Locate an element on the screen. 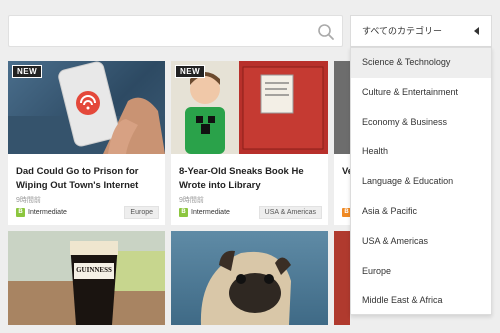  article-thumbnail: GUINNESS is located at coordinates (86, 278).